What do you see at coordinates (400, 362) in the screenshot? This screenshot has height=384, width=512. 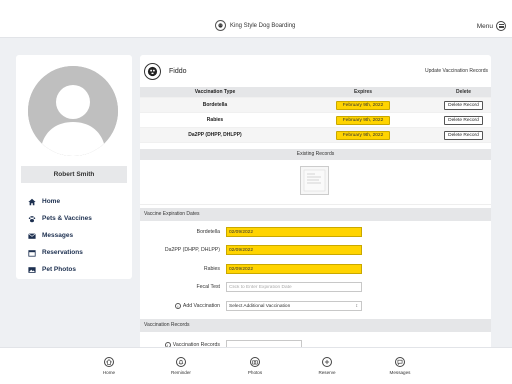 I see `chat-icon` at bounding box center [400, 362].